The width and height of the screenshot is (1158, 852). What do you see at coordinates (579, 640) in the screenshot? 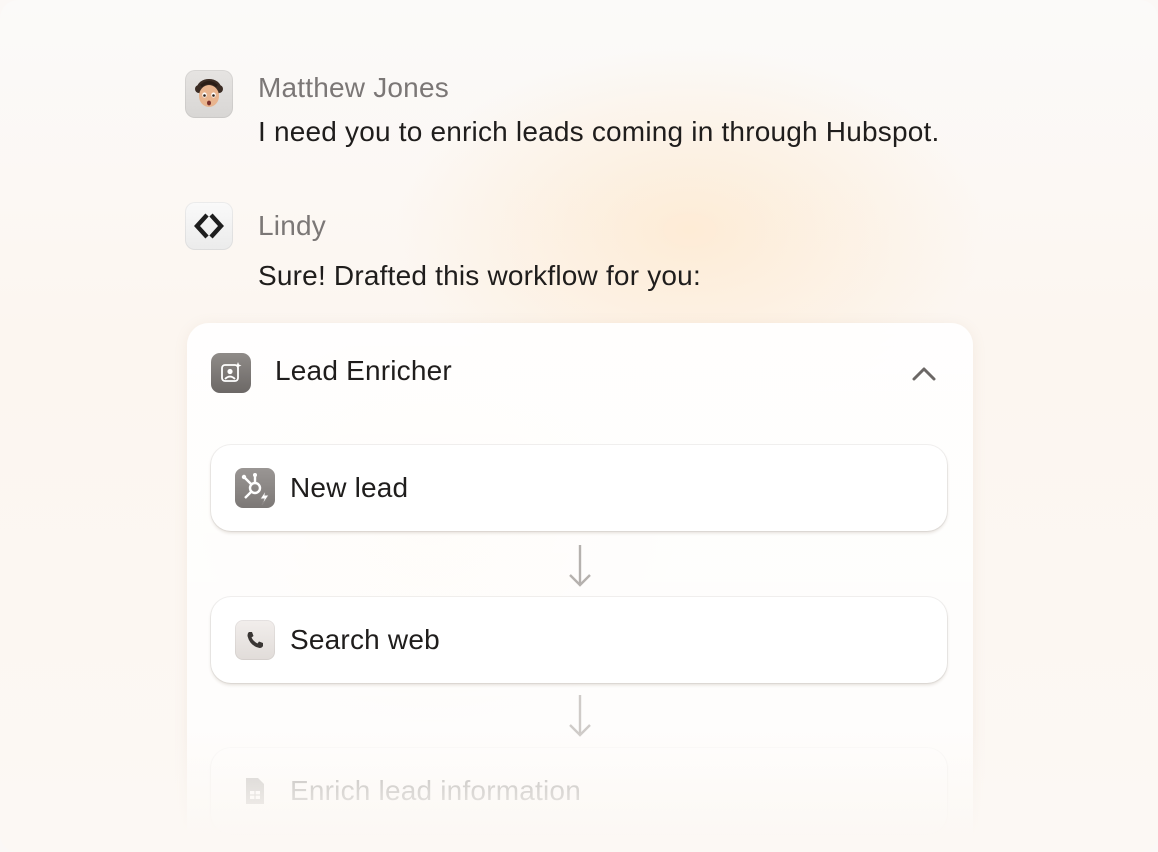
I see `workflow-step-search-web: Search web` at bounding box center [579, 640].